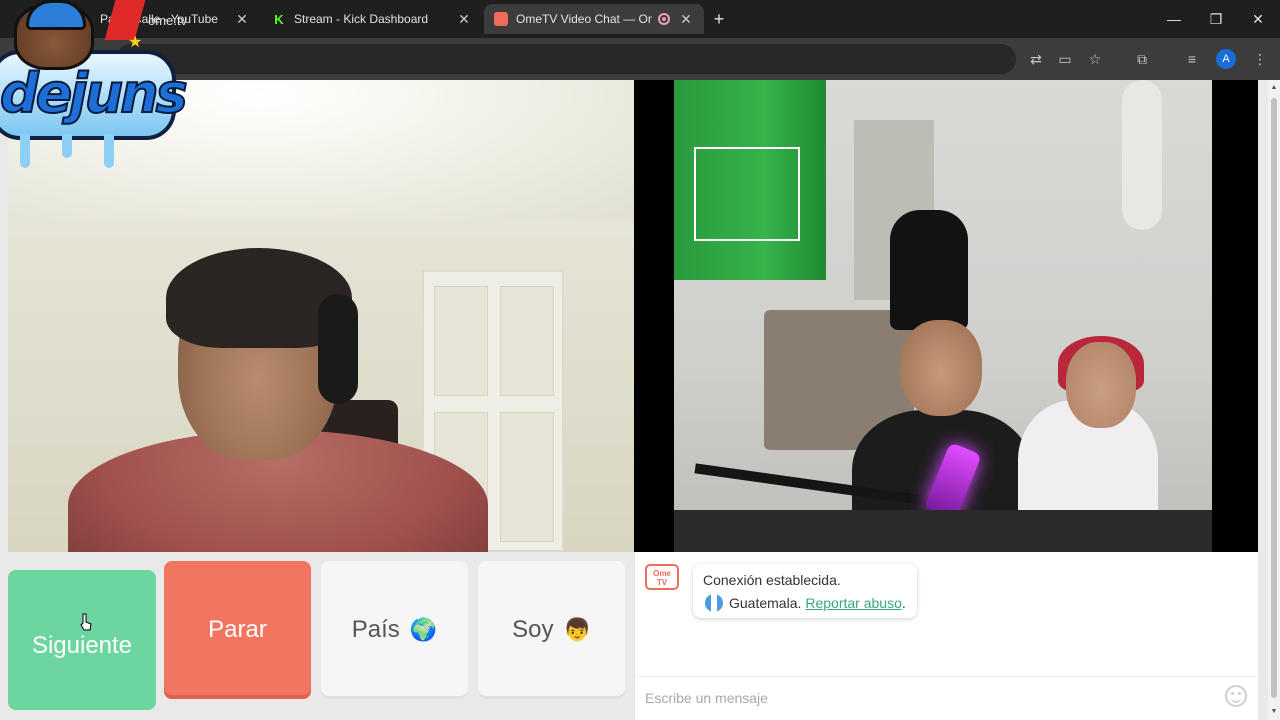  I want to click on install-app-icon: ▭, so click(1065, 59).